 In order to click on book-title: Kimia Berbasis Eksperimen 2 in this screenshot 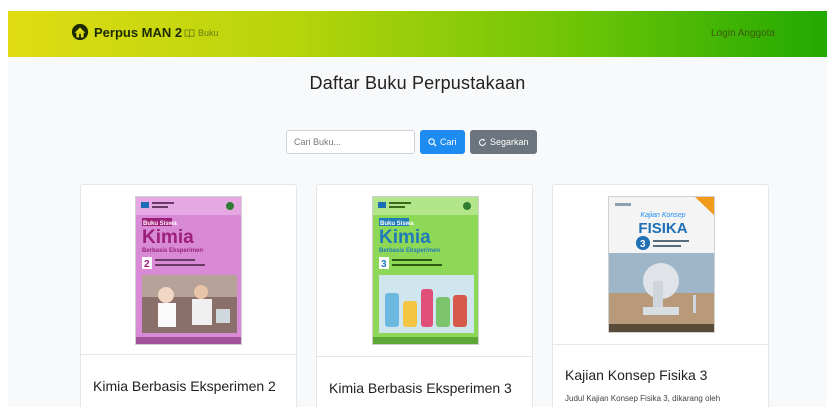, I will do `click(184, 386)`.